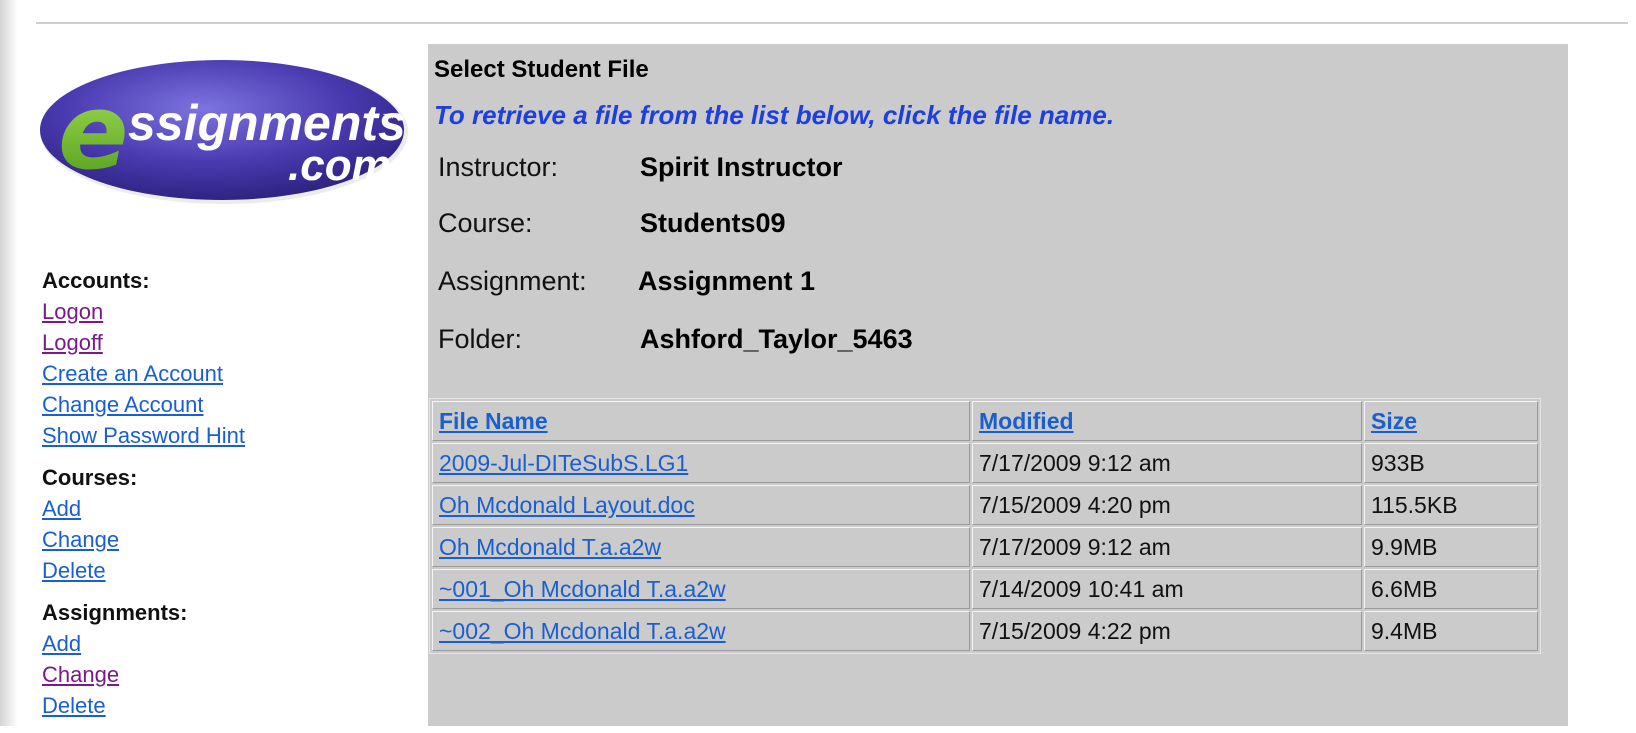 The width and height of the screenshot is (1636, 733). Describe the element at coordinates (498, 167) in the screenshot. I see `instructor-label: Instructor:` at that location.